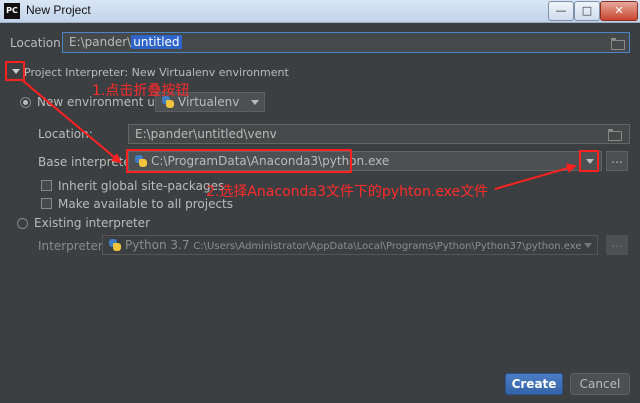 The image size is (640, 403). What do you see at coordinates (600, 384) in the screenshot?
I see `cancel-button: Cancel` at bounding box center [600, 384].